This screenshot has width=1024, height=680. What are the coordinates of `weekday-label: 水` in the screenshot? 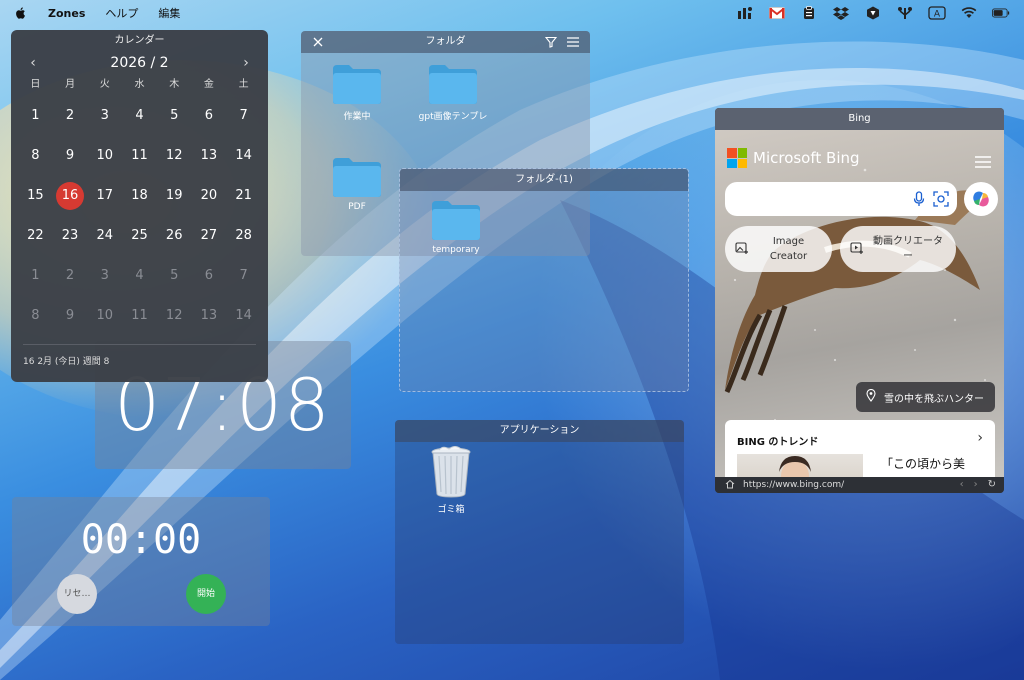 It's located at (139, 84).